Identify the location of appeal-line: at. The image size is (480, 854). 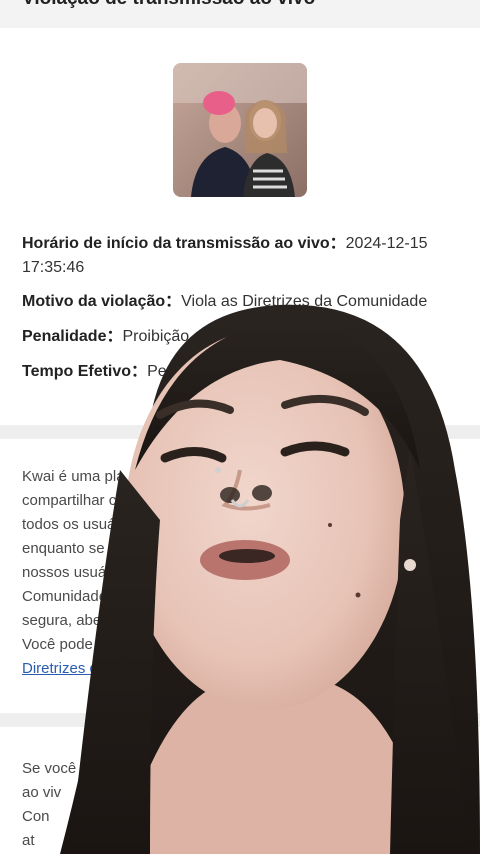
(28, 840).